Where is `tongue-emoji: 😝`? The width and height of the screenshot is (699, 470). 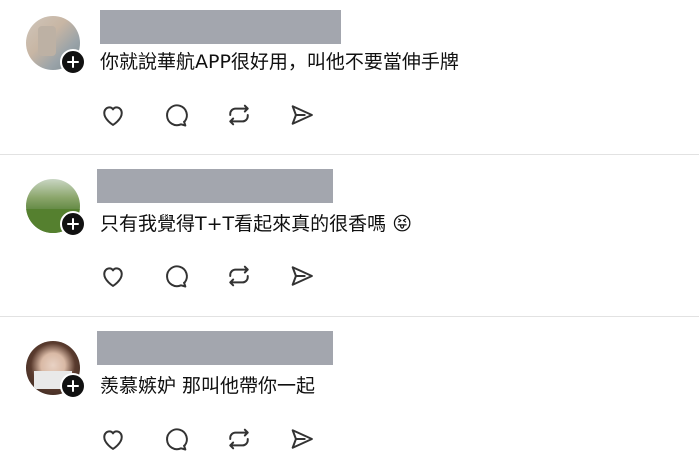 tongue-emoji: 😝 is located at coordinates (402, 224).